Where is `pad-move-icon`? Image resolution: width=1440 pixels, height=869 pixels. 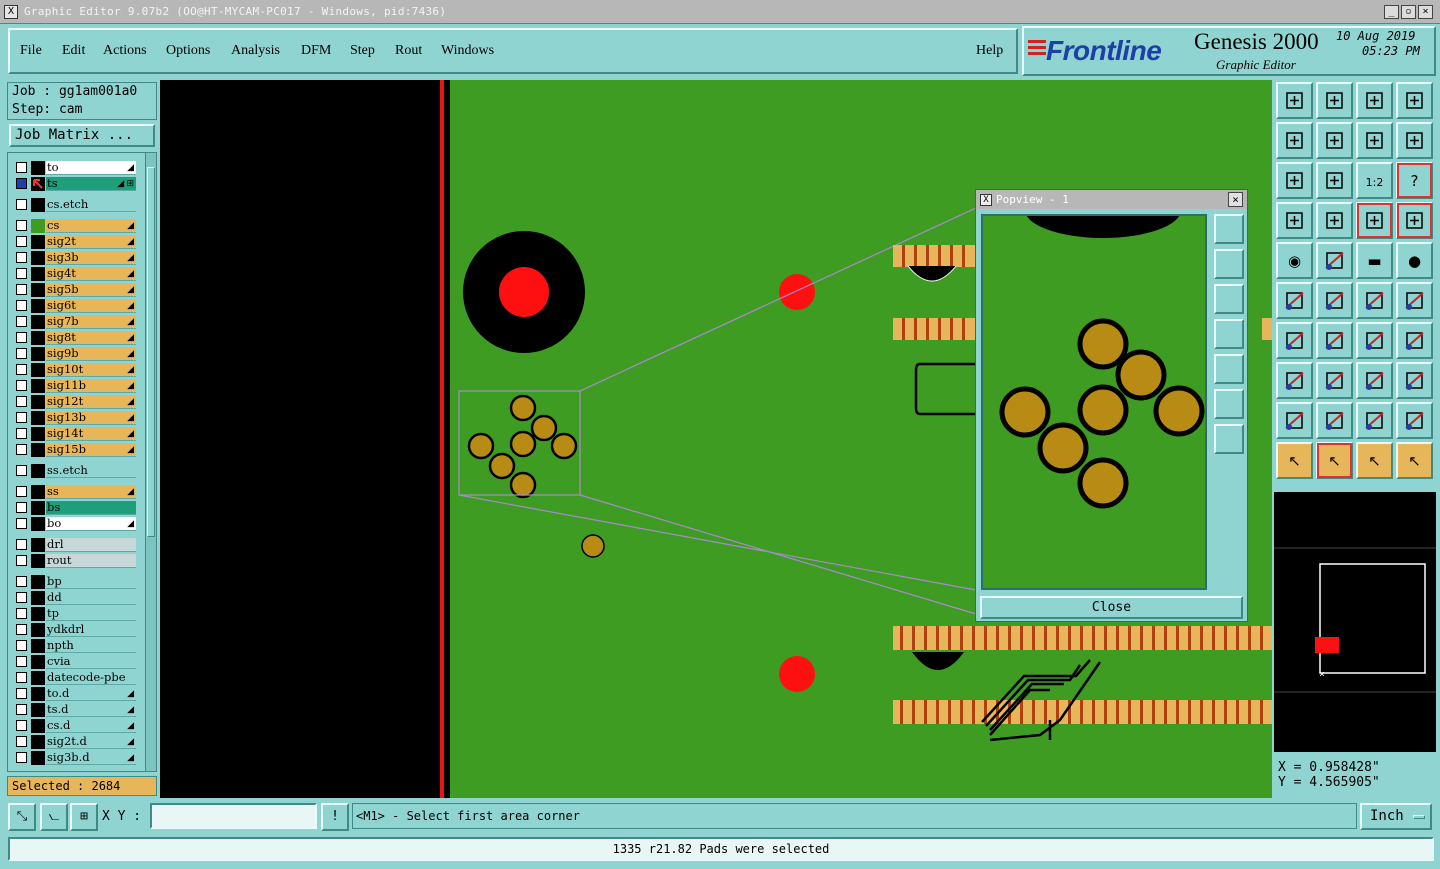
pad-move-icon is located at coordinates (1294, 380).